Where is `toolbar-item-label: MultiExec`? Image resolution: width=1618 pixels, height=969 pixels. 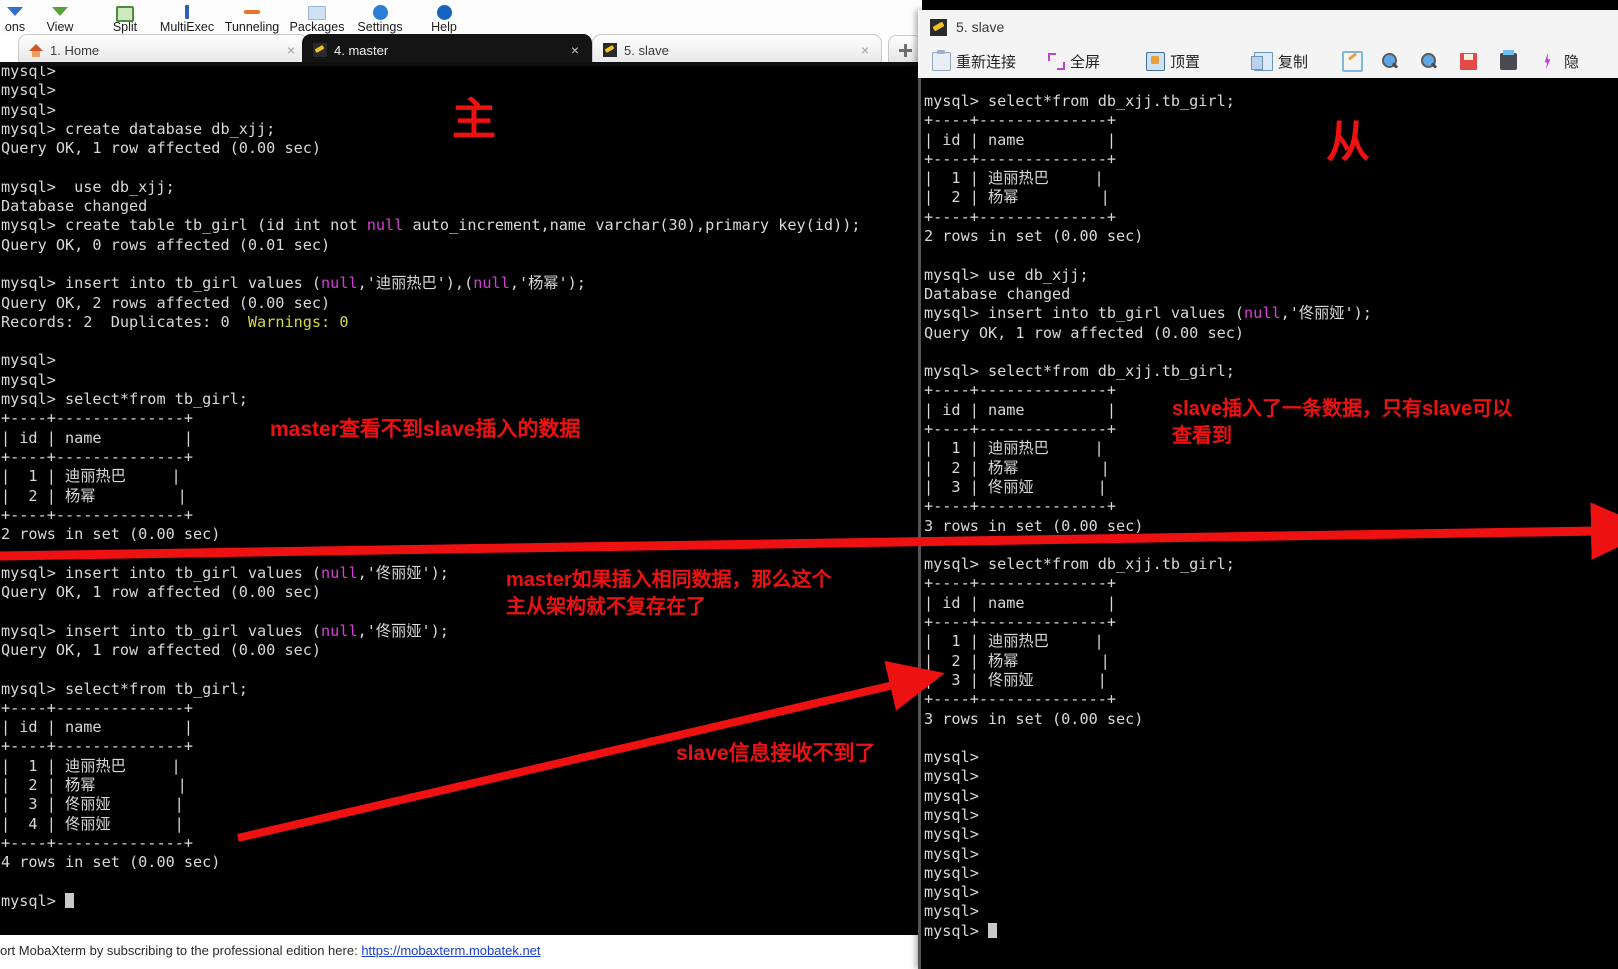 toolbar-item-label: MultiExec is located at coordinates (187, 27).